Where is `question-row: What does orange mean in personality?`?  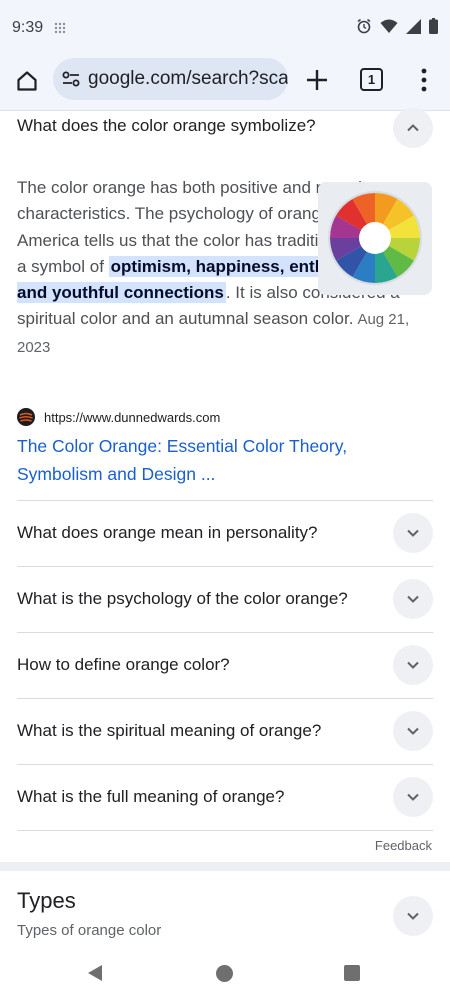 question-row: What does orange mean in personality? is located at coordinates (225, 533).